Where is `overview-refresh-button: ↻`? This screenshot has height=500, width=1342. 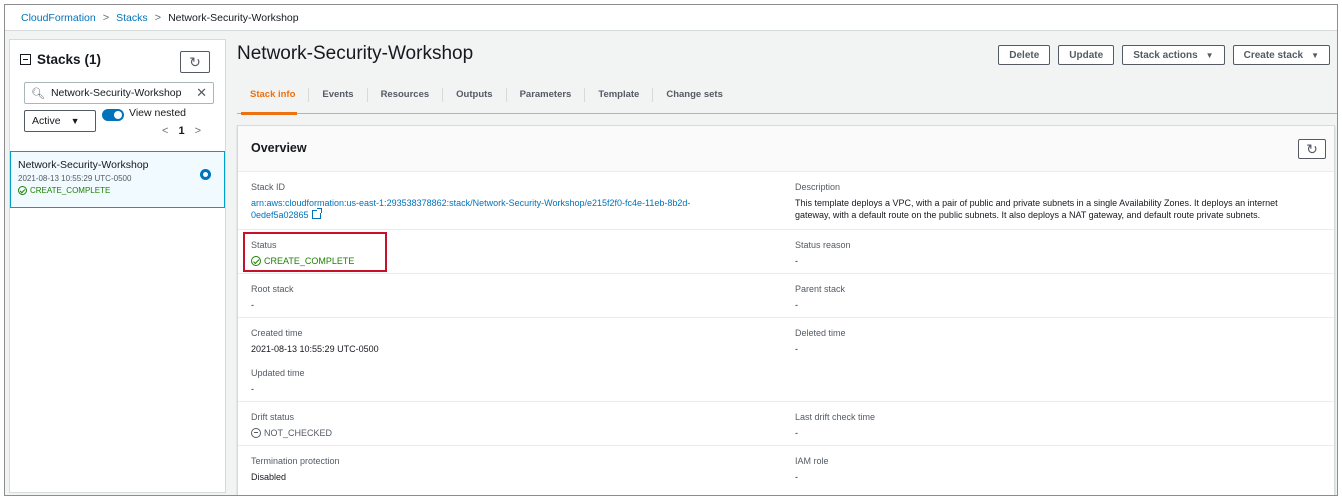 overview-refresh-button: ↻ is located at coordinates (1312, 149).